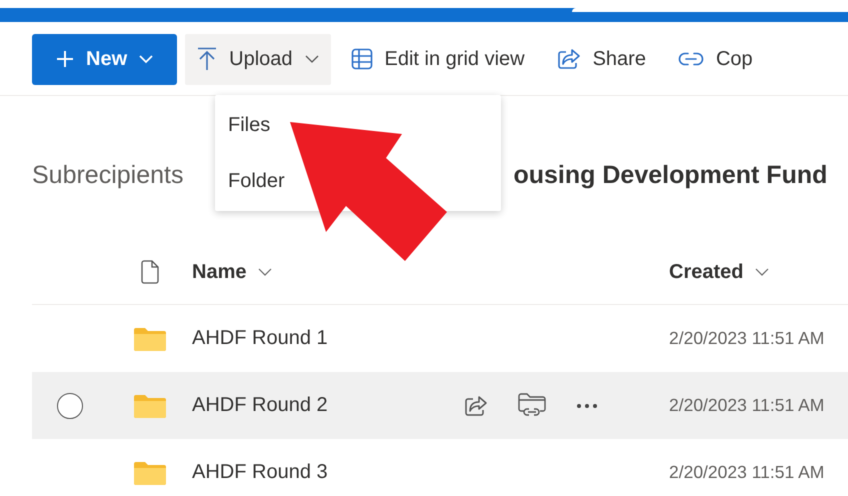 The width and height of the screenshot is (848, 496). Describe the element at coordinates (715, 59) in the screenshot. I see `copy-link-button: Cop` at that location.